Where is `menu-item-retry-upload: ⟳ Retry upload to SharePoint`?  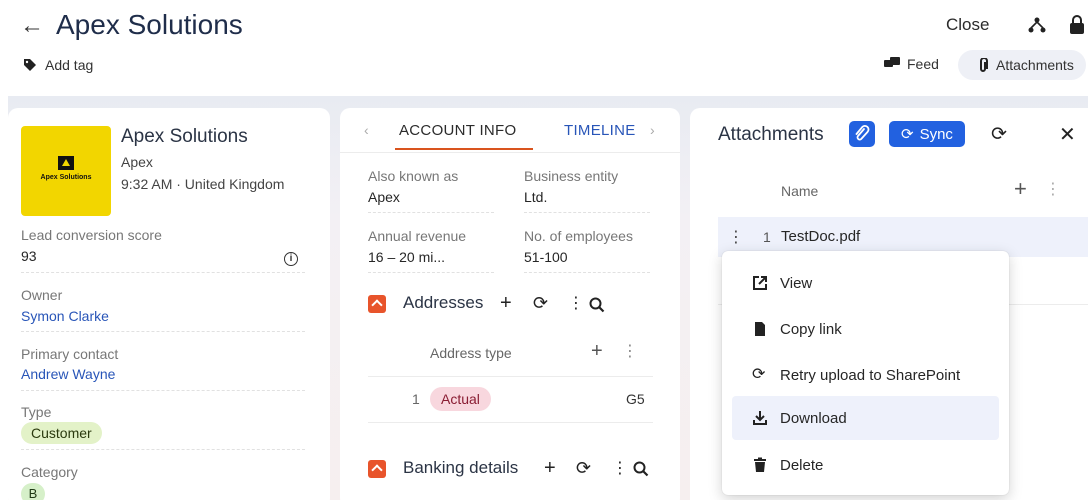 menu-item-retry-upload: ⟳ Retry upload to SharePoint is located at coordinates (865, 375).